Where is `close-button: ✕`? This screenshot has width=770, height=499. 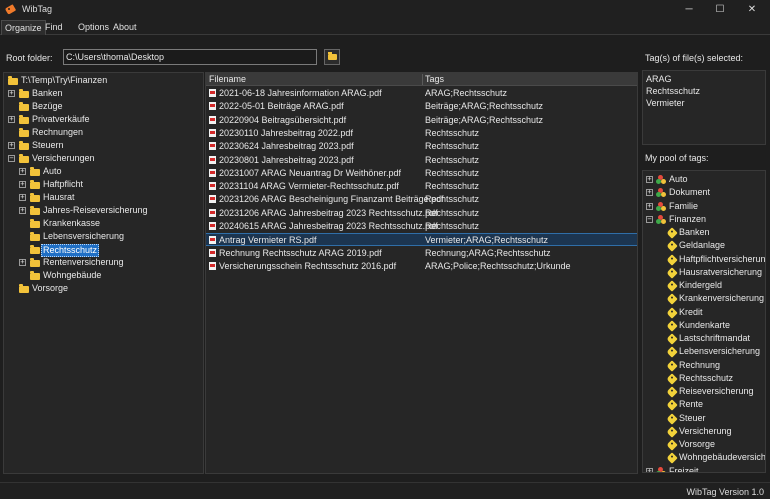
close-button: ✕ is located at coordinates (752, 9).